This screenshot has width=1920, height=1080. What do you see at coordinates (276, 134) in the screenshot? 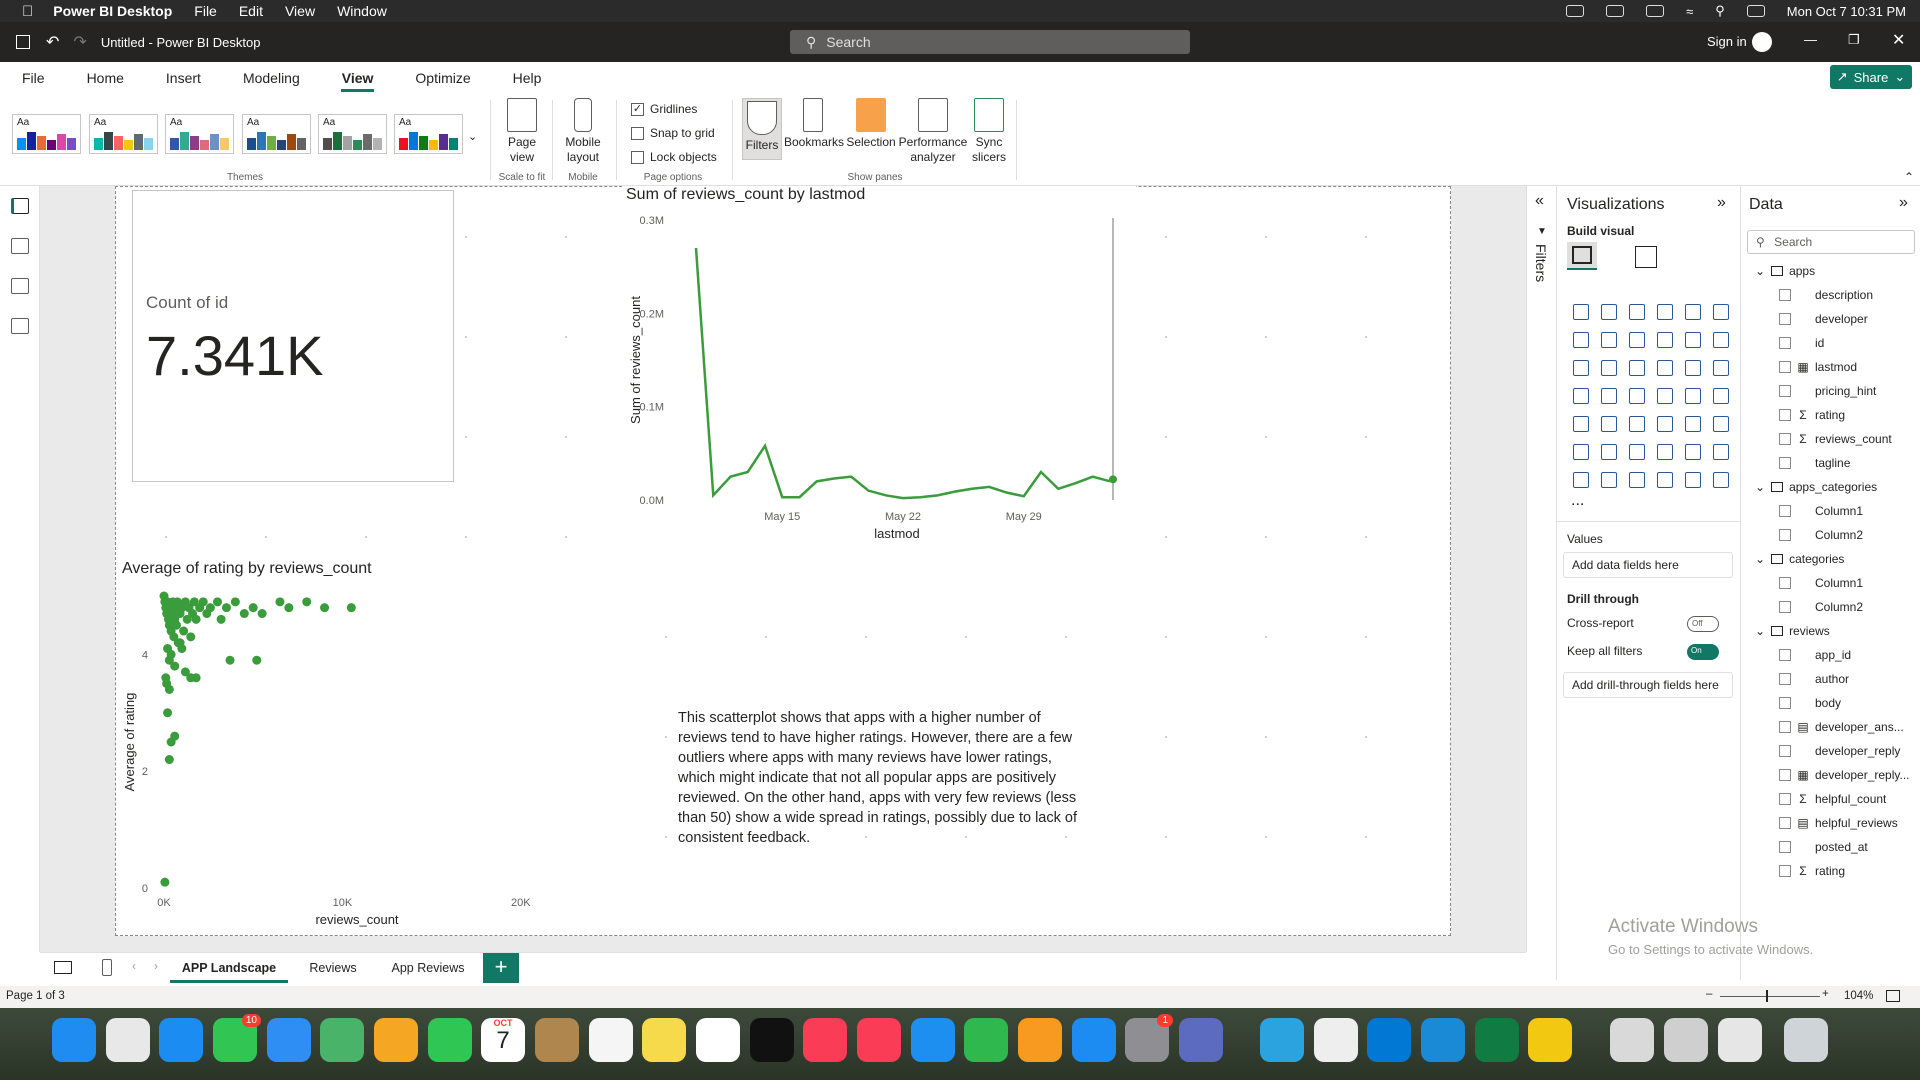
I see `theme-4: Aa` at bounding box center [276, 134].